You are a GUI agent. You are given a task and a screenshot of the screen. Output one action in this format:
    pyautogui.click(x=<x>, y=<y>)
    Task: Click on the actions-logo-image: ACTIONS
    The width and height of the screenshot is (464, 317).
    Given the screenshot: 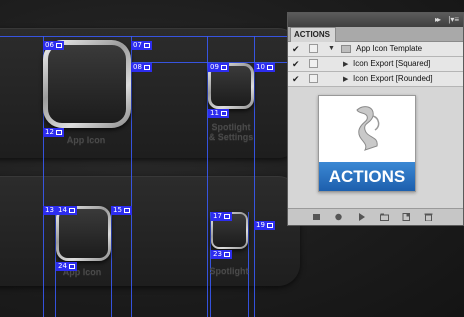 What is the action you would take?
    pyautogui.click(x=367, y=143)
    